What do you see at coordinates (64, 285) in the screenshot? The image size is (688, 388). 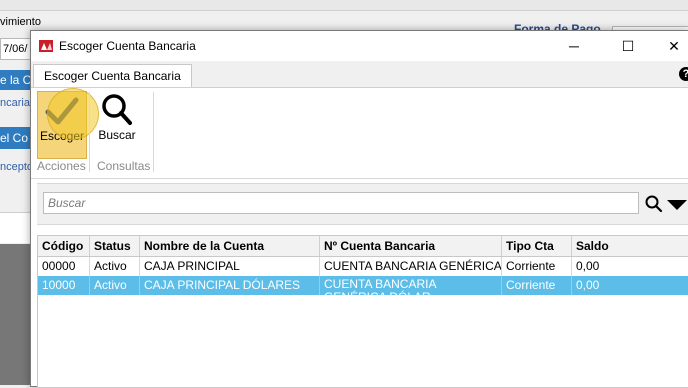 I see `cell-codigo: 10000` at bounding box center [64, 285].